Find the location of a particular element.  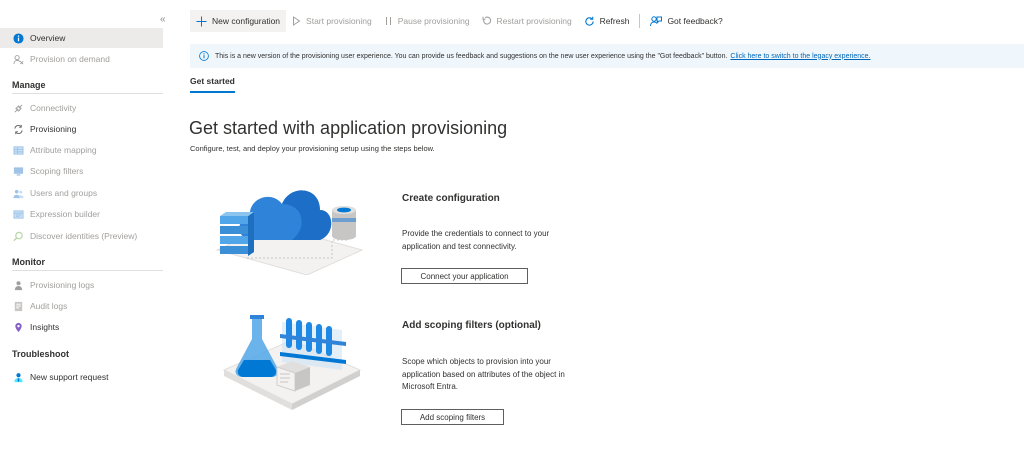

add-scoping-filters-button: Add scoping filters is located at coordinates (452, 417).